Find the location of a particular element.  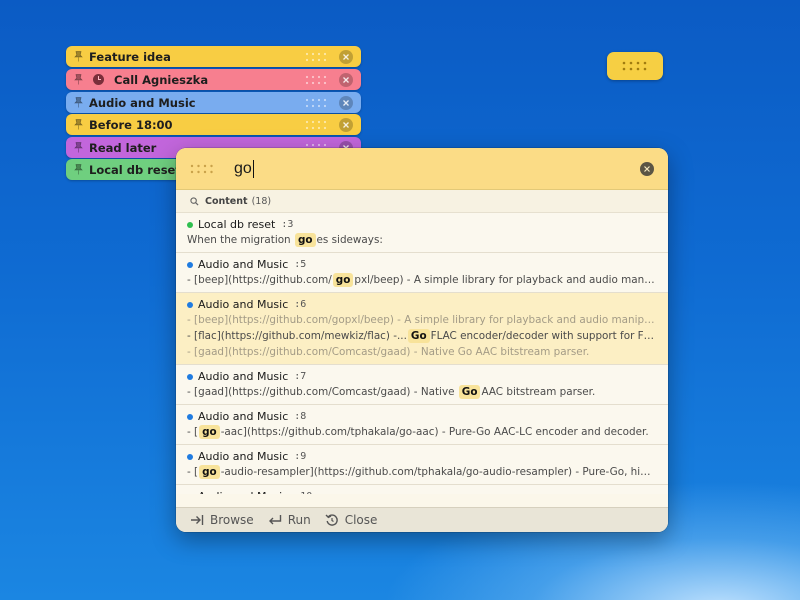

section-header: Content (18) is located at coordinates (422, 201).